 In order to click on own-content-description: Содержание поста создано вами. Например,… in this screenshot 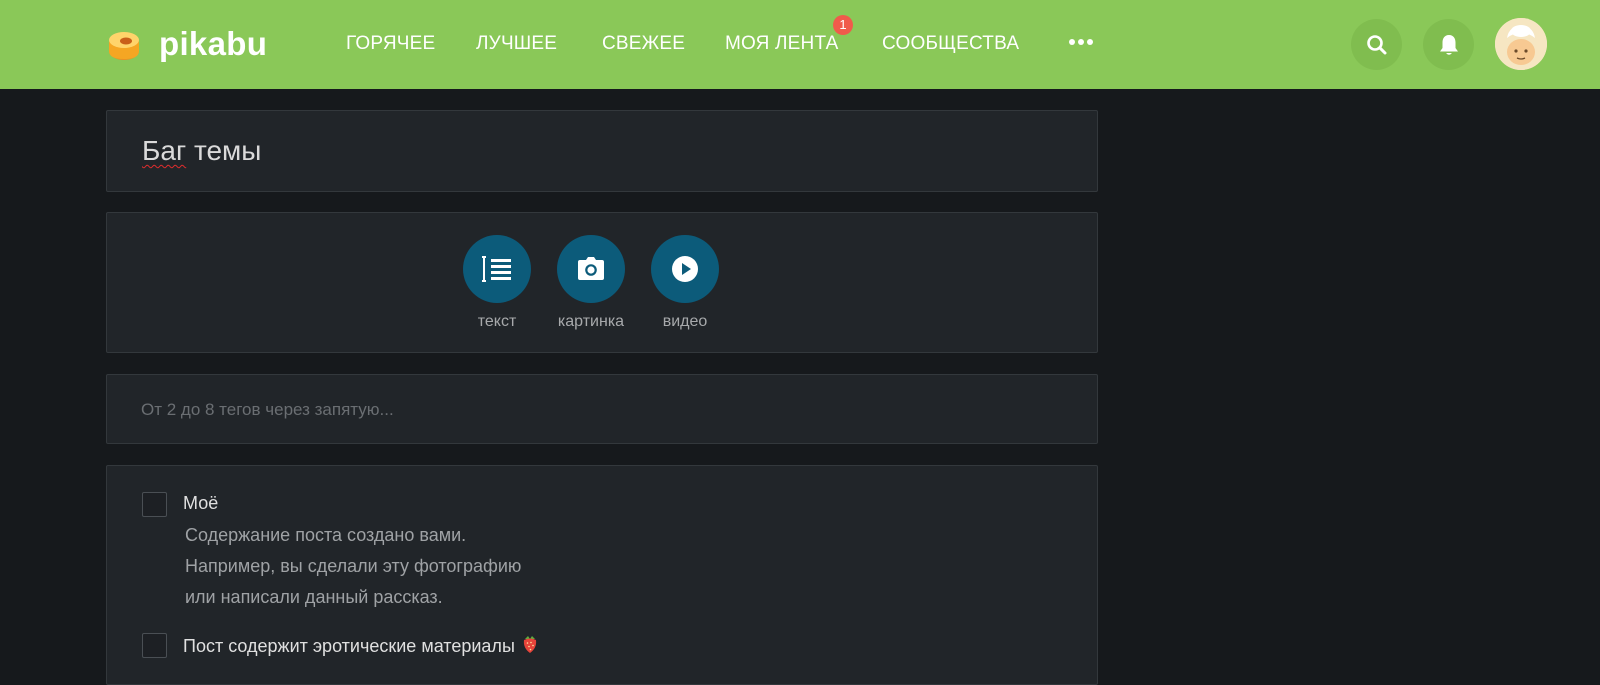, I will do `click(353, 566)`.